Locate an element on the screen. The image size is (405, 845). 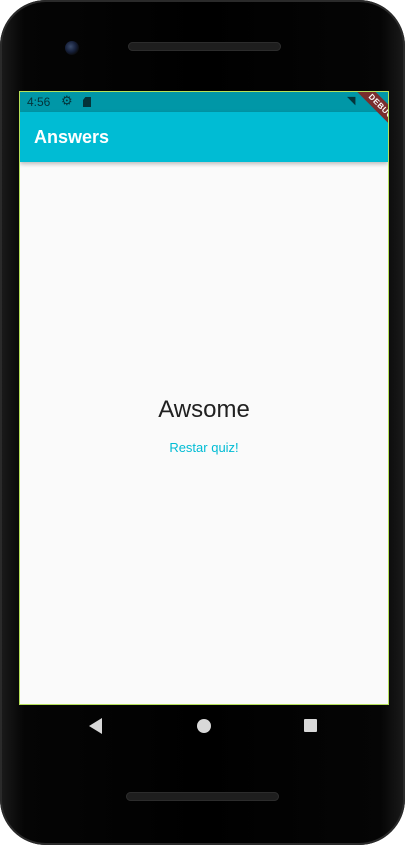
back-icon is located at coordinates (95, 726).